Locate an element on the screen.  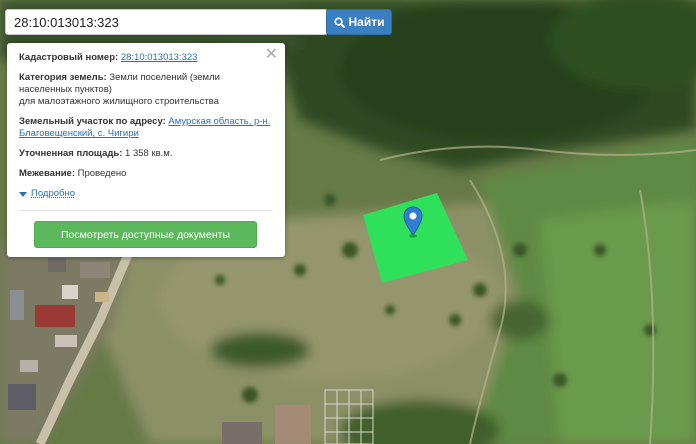
details-link: Подробно is located at coordinates (53, 194).